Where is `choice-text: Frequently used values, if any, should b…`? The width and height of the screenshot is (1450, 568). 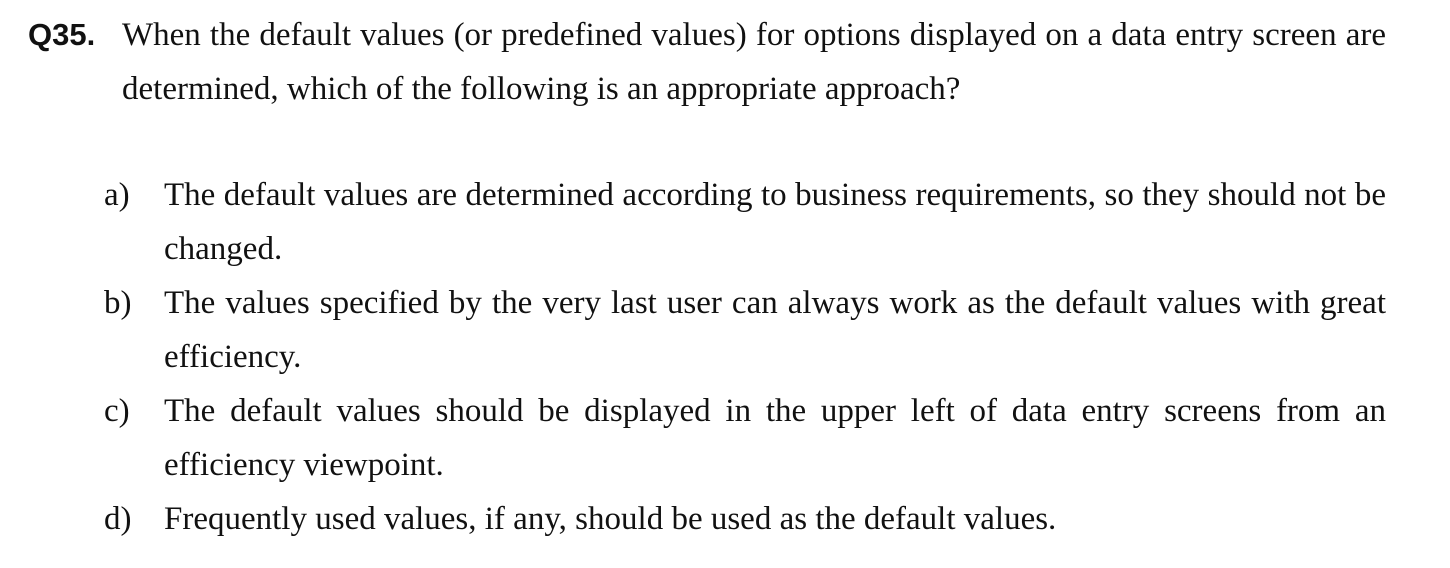
choice-text: Frequently used values, if any, should b… is located at coordinates (610, 519).